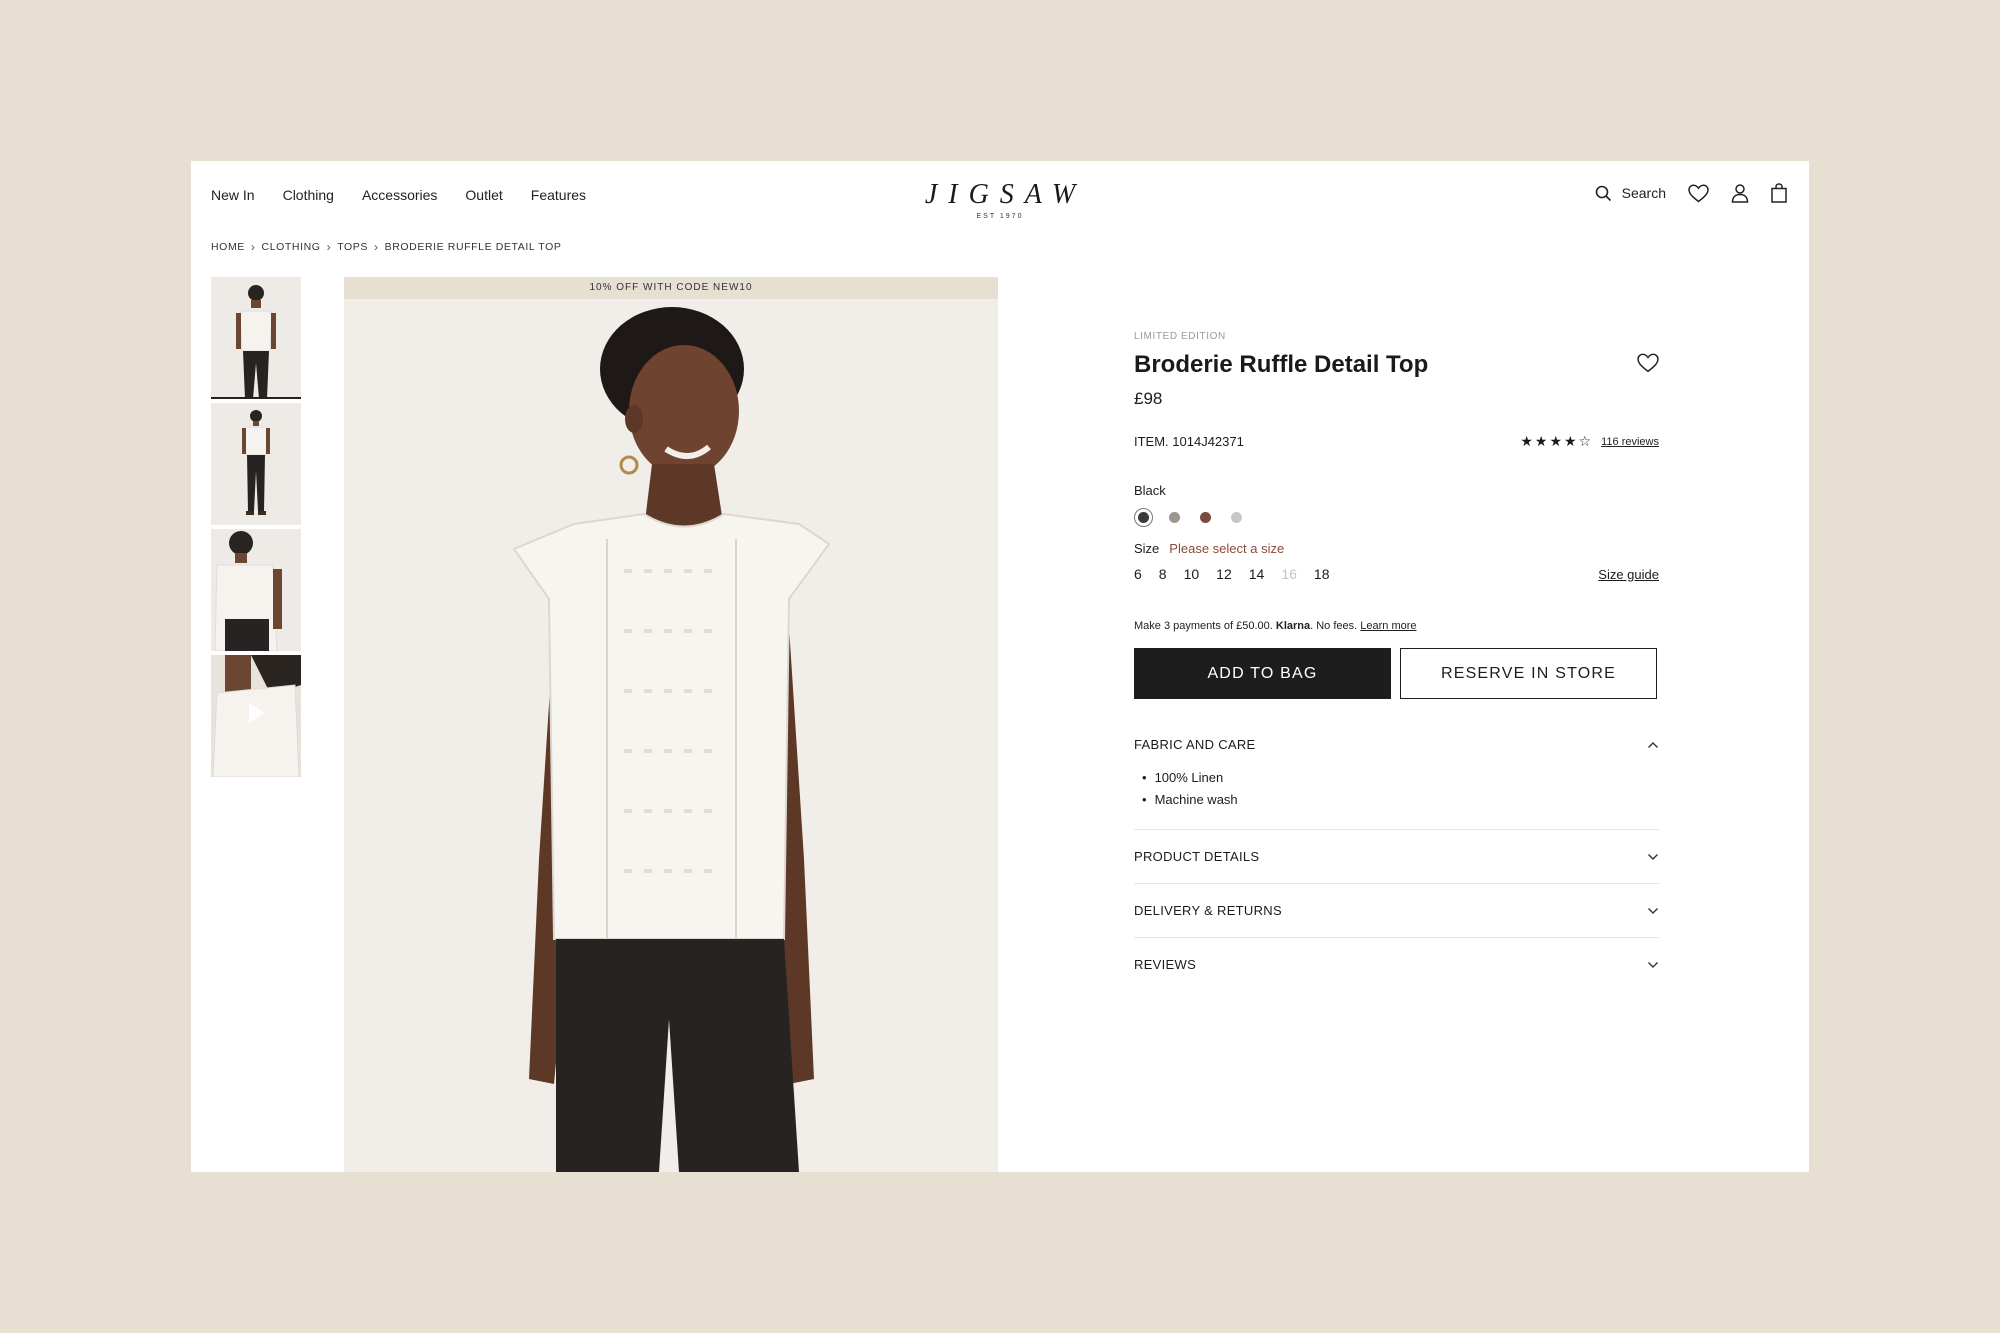 This screenshot has height=1333, width=2000. I want to click on accordion-label: REVIEWS, so click(1165, 964).